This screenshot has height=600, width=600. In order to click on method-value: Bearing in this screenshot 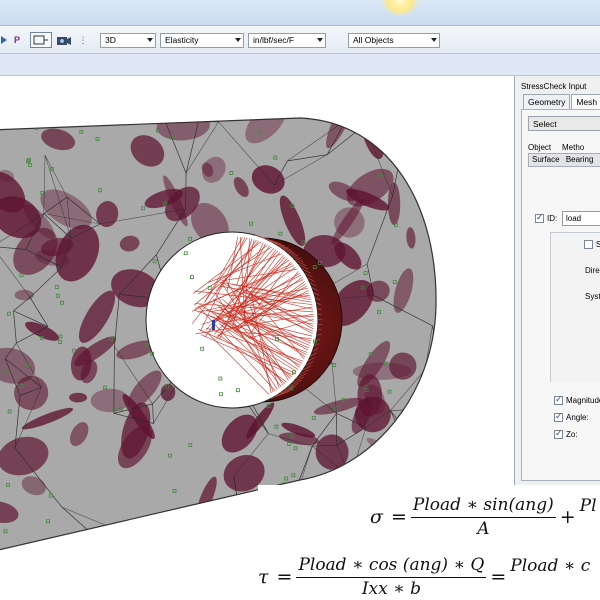, I will do `click(579, 159)`.